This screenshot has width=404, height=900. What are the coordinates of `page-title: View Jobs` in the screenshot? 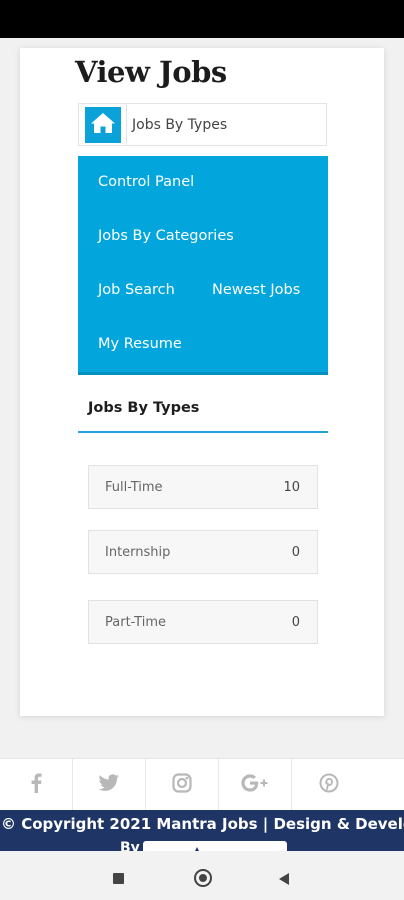 It's located at (151, 72).